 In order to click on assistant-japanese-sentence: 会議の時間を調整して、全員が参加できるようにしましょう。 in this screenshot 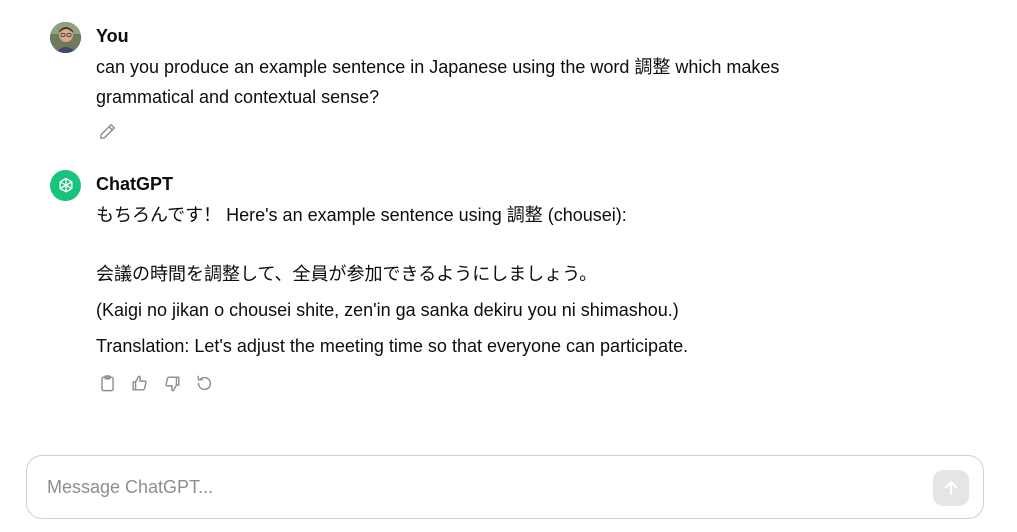, I will do `click(347, 274)`.